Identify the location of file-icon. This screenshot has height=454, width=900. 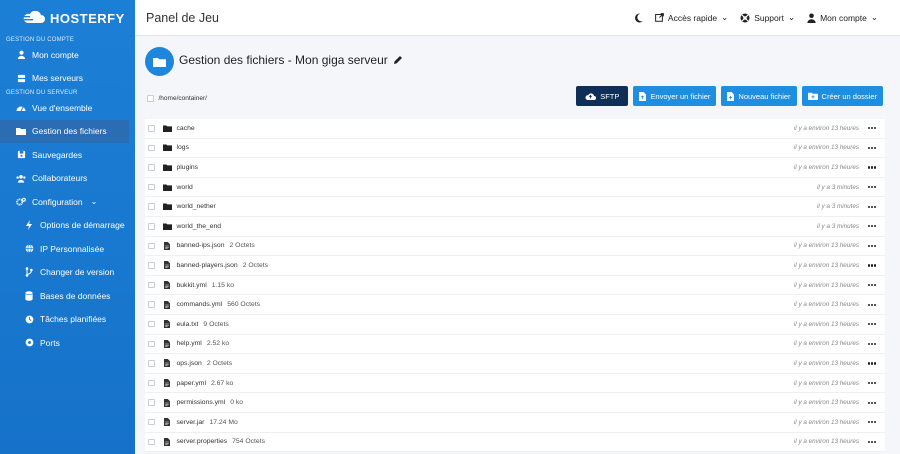
(167, 304).